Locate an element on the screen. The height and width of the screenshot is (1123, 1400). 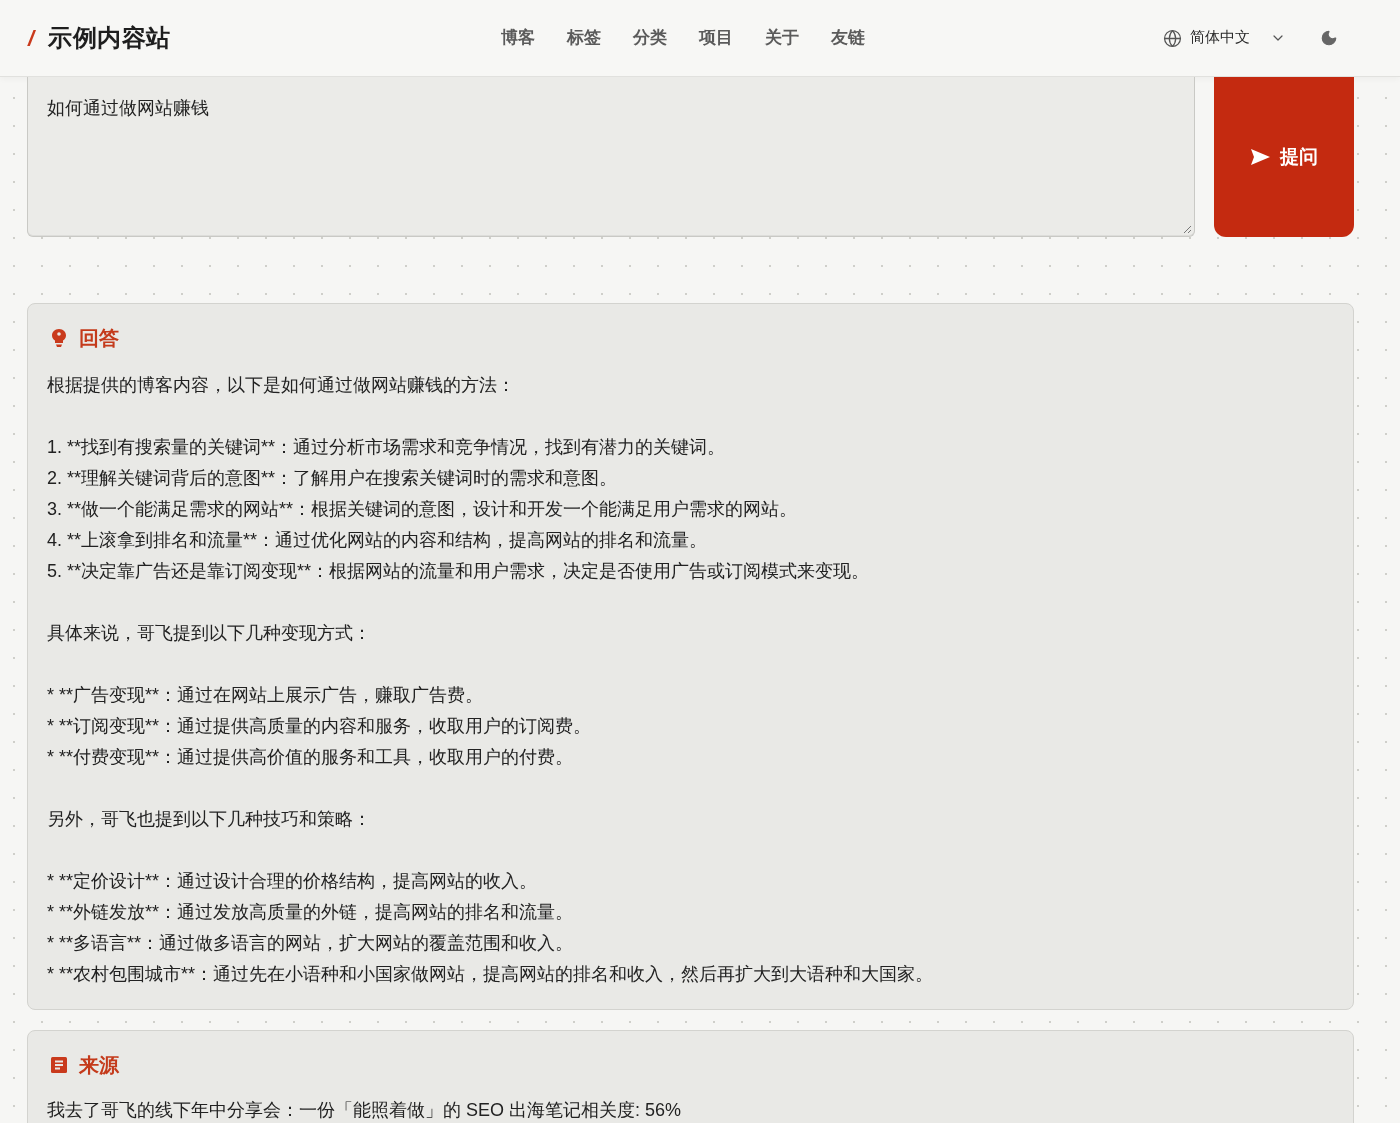
answer-line: * **订阅变现**：通过提供高质量的内容和服务，收取用户的订阅费。 is located at coordinates (320, 726).